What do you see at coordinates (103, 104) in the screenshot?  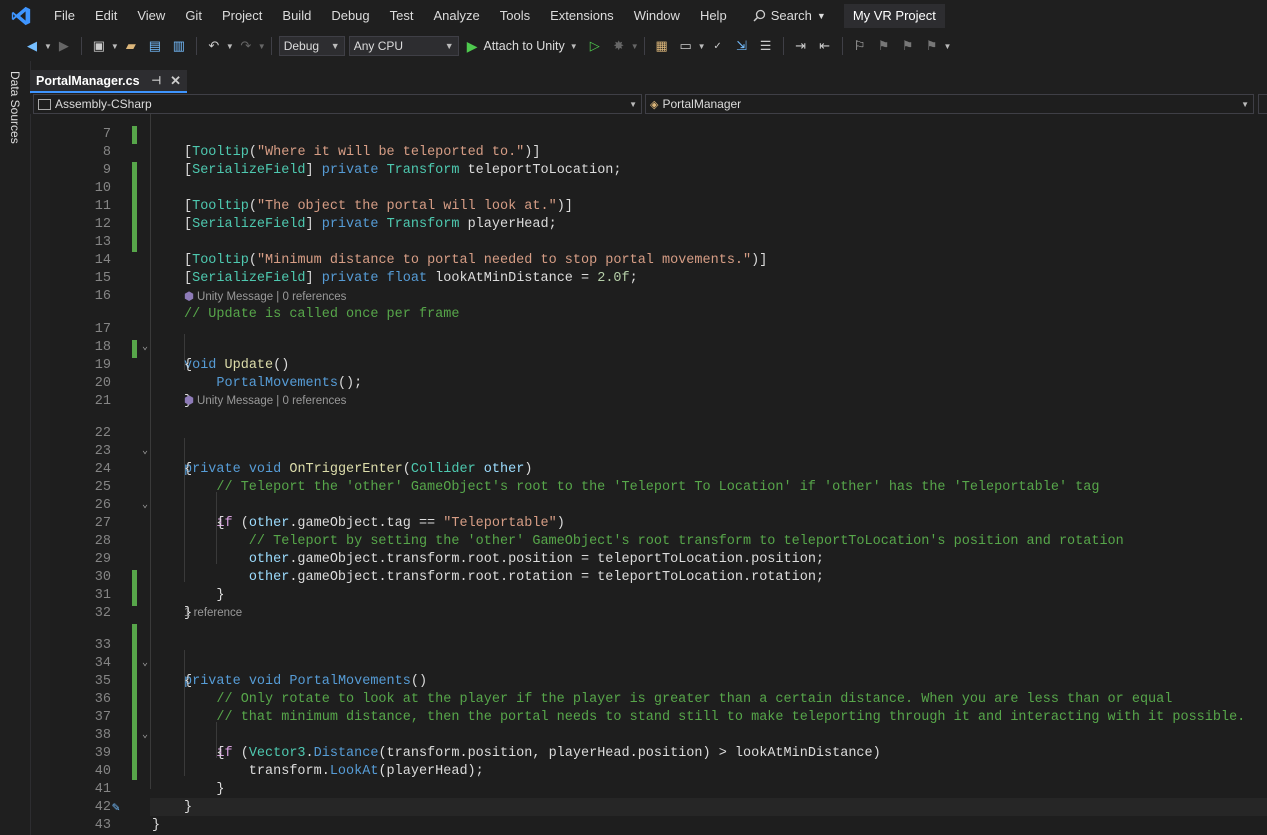 I see `project-select-value: Assembly-CSharp` at bounding box center [103, 104].